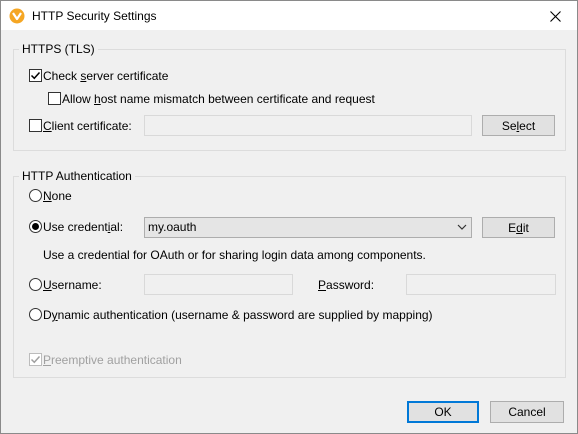  What do you see at coordinates (172, 227) in the screenshot?
I see `credential-dropdown-value: my.oauth` at bounding box center [172, 227].